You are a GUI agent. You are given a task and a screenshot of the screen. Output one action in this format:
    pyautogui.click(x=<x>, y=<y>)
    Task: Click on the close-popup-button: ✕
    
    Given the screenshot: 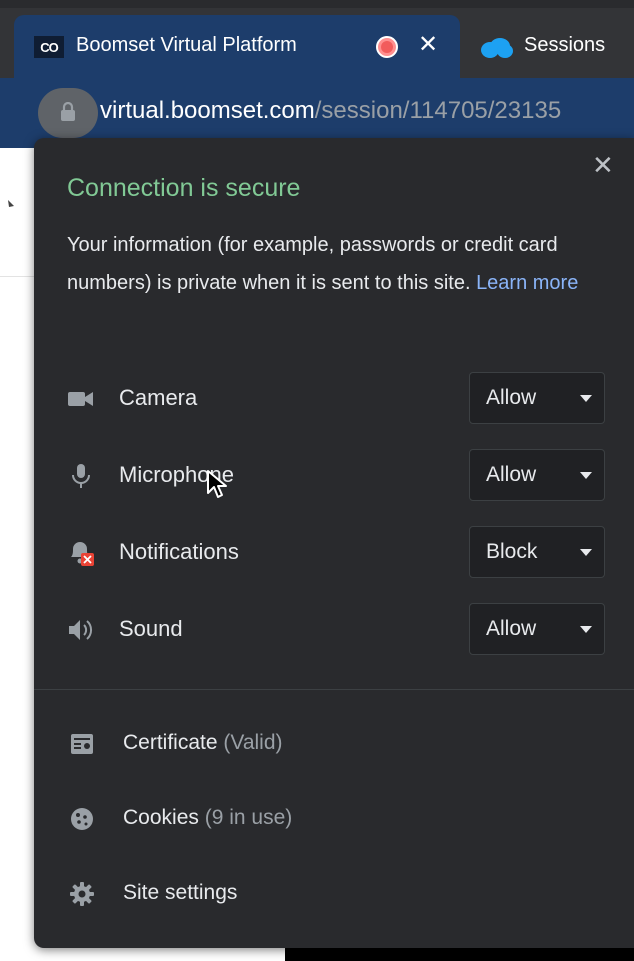 What is the action you would take?
    pyautogui.click(x=603, y=165)
    